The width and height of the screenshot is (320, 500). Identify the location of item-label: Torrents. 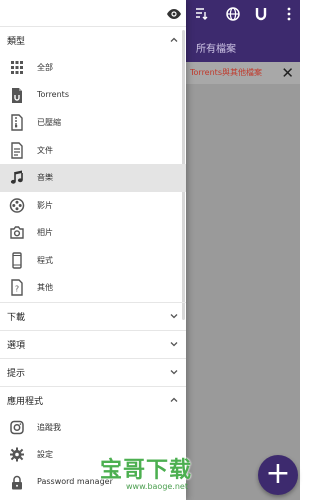
(53, 94).